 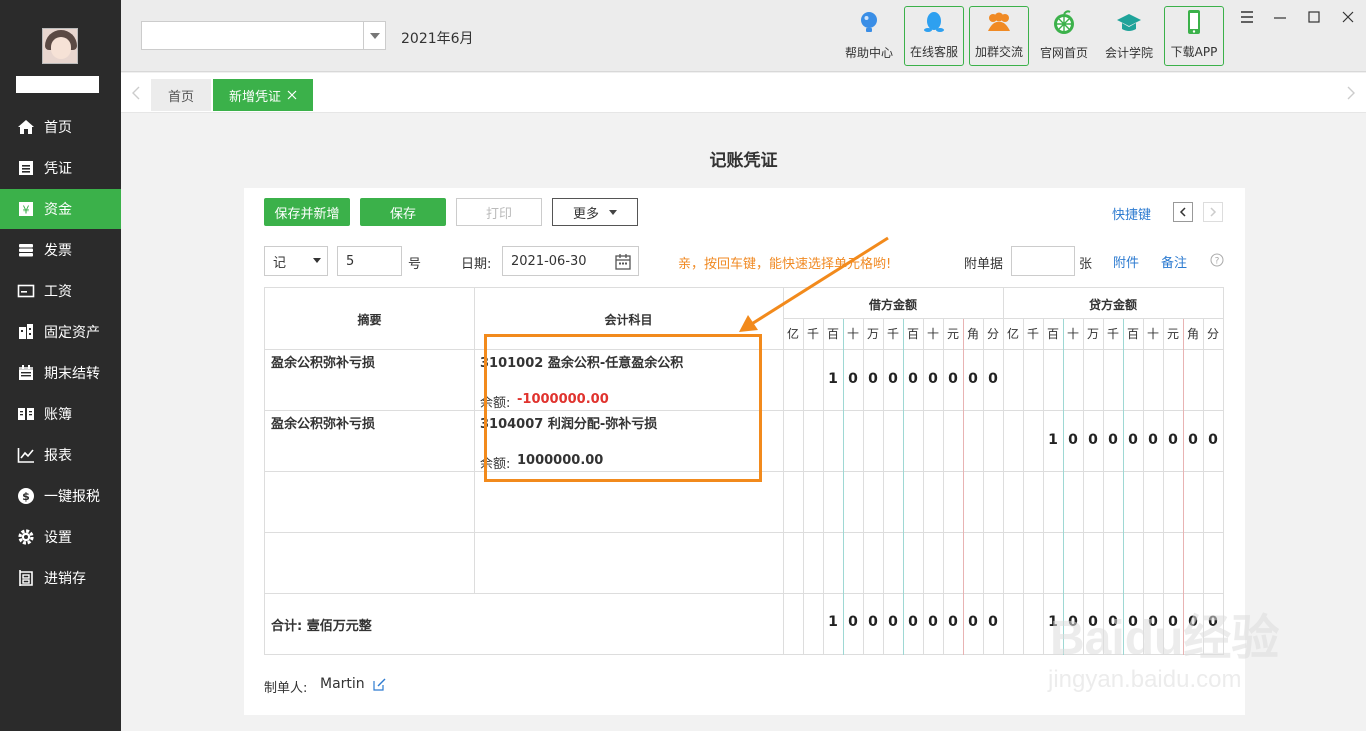 I want to click on save-button: 保存, so click(x=403, y=212).